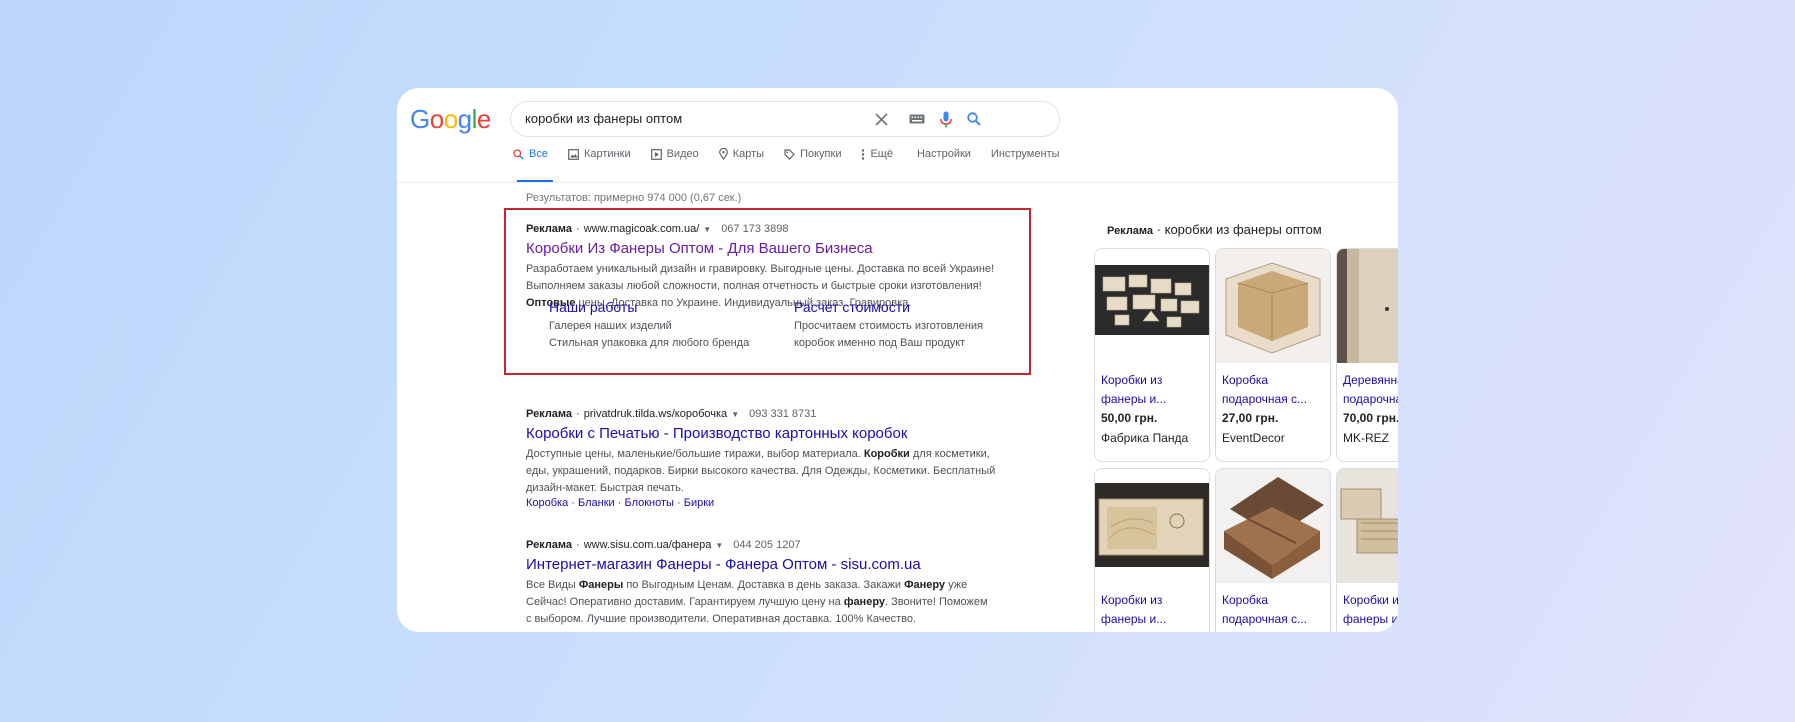  I want to click on search-icon, so click(974, 119).